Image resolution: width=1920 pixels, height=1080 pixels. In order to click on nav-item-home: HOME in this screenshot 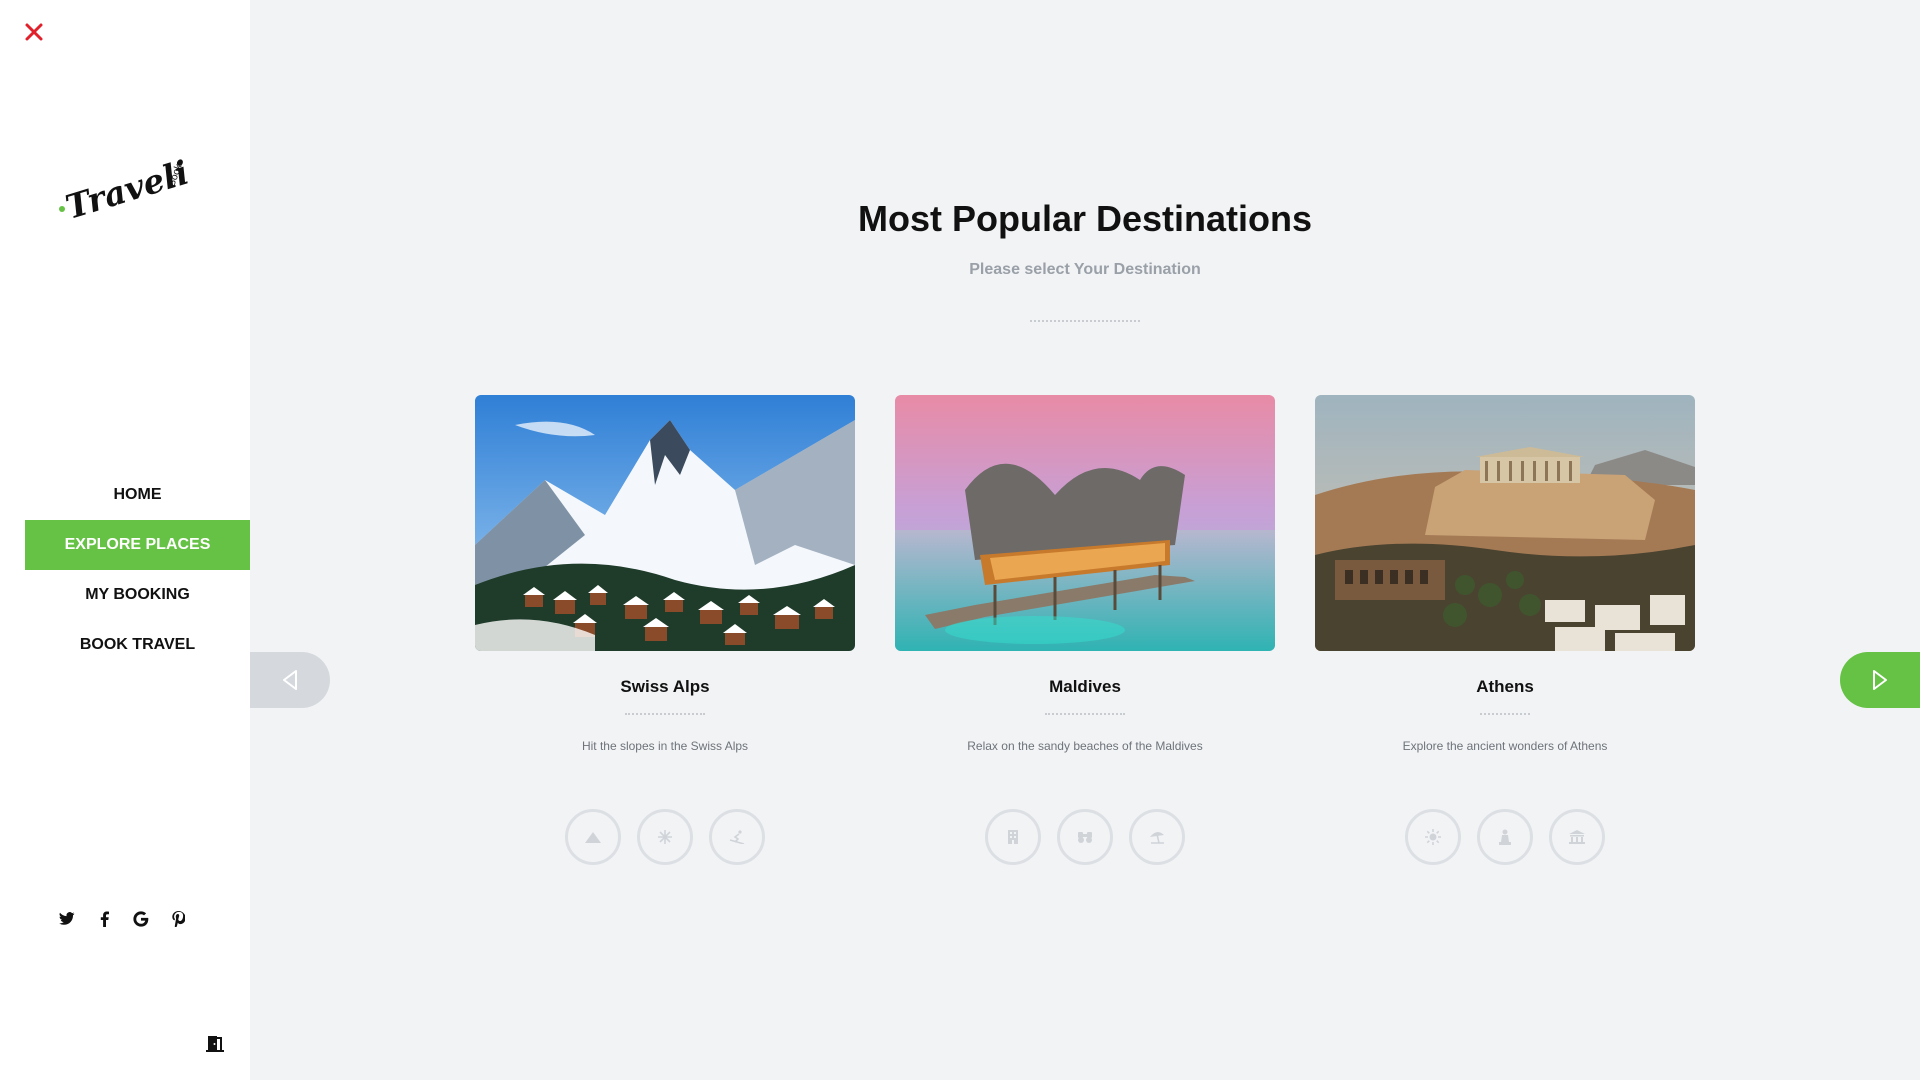, I will do `click(137, 495)`.